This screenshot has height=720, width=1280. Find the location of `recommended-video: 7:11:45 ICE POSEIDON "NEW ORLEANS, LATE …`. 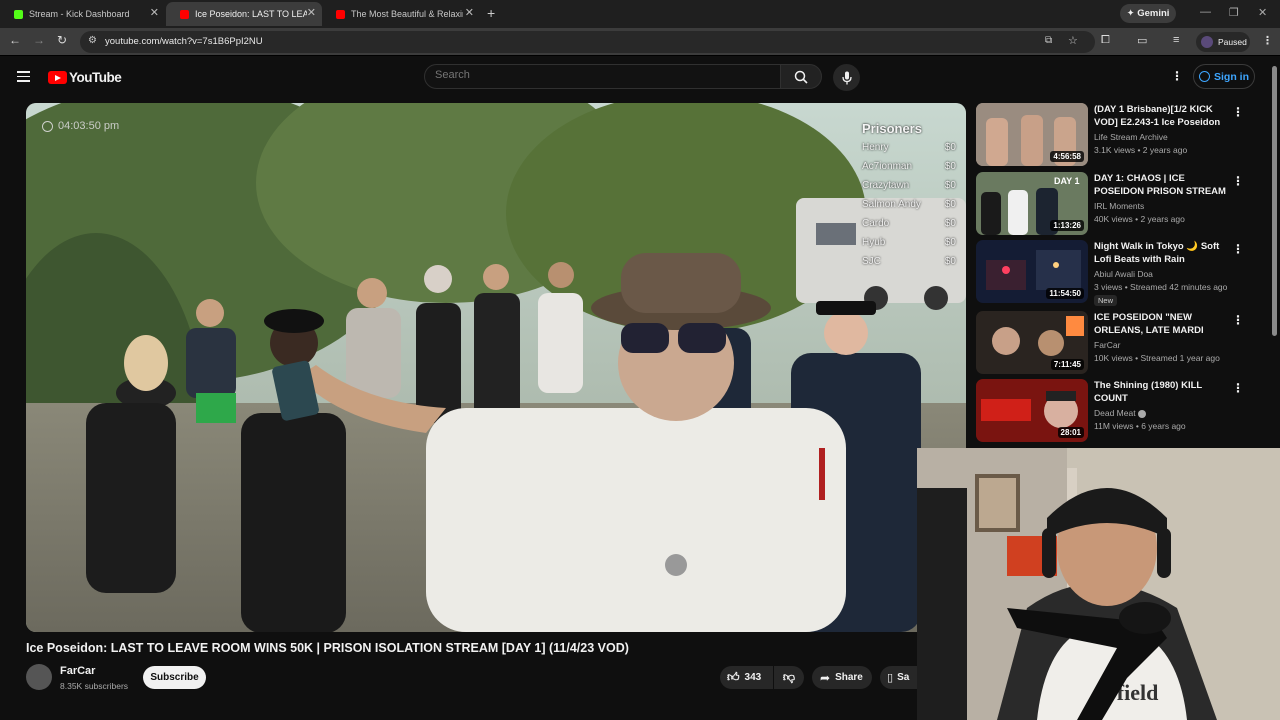

recommended-video: 7:11:45 ICE POSEIDON "NEW ORLEANS, LATE … is located at coordinates (1121, 343).